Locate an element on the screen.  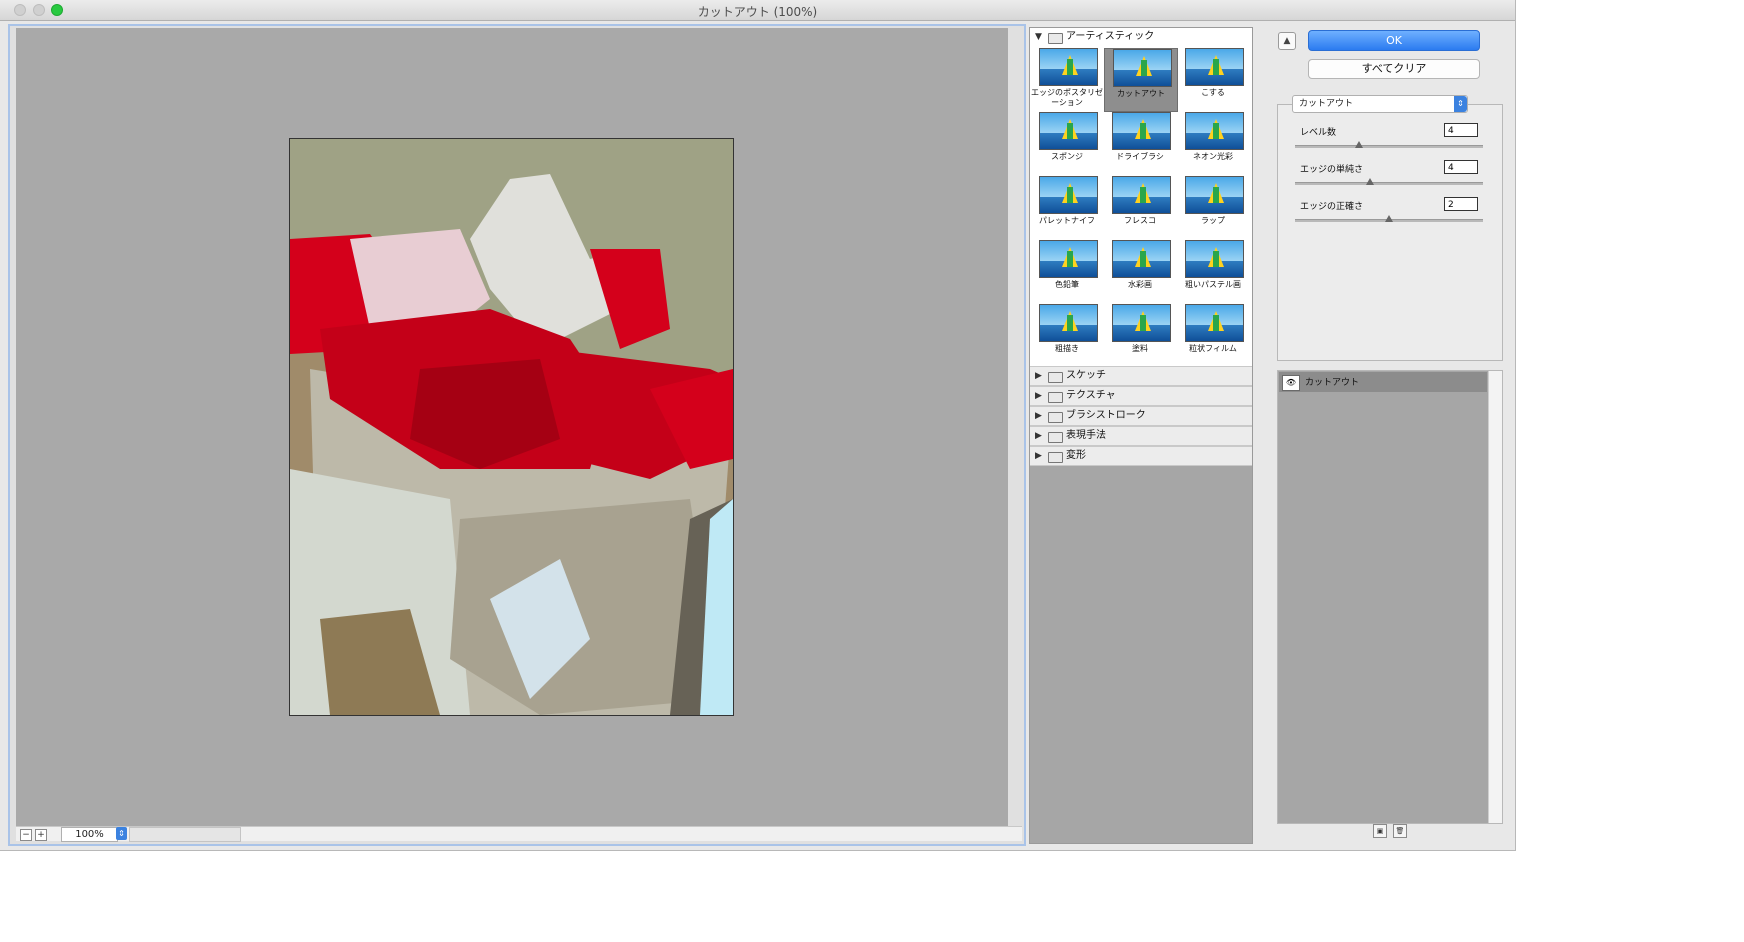
category-header: ▶ 表現手法 is located at coordinates (1141, 436).